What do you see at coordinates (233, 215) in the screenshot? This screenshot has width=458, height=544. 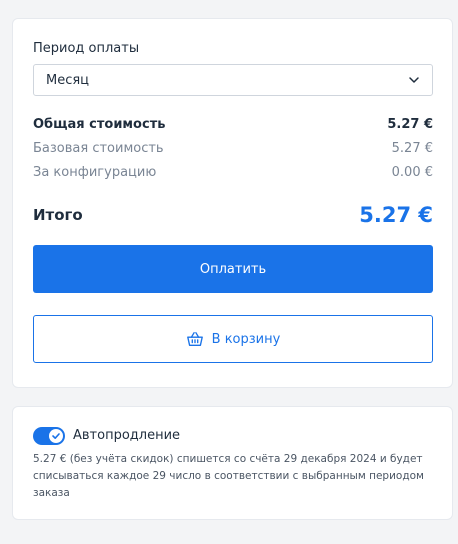 I see `grand-total-row: Итого 5.27 €` at bounding box center [233, 215].